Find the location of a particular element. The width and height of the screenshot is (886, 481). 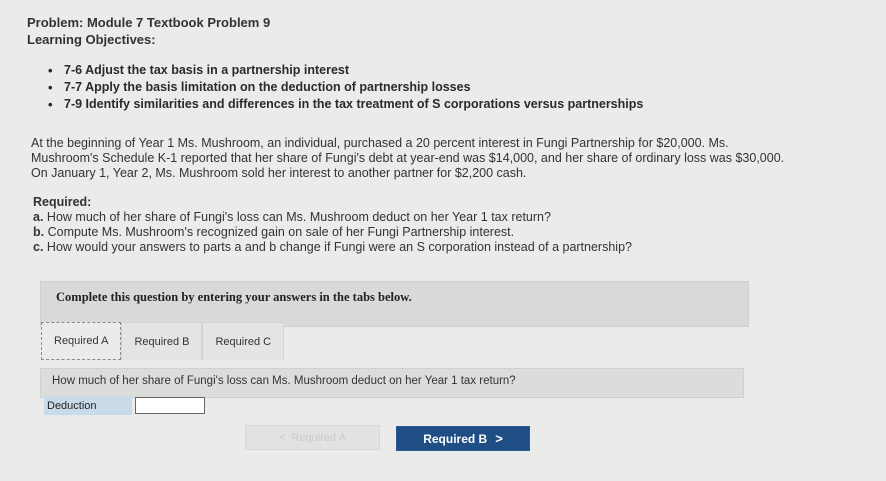

required-tabs: Required A Required B Required C is located at coordinates (163, 342).